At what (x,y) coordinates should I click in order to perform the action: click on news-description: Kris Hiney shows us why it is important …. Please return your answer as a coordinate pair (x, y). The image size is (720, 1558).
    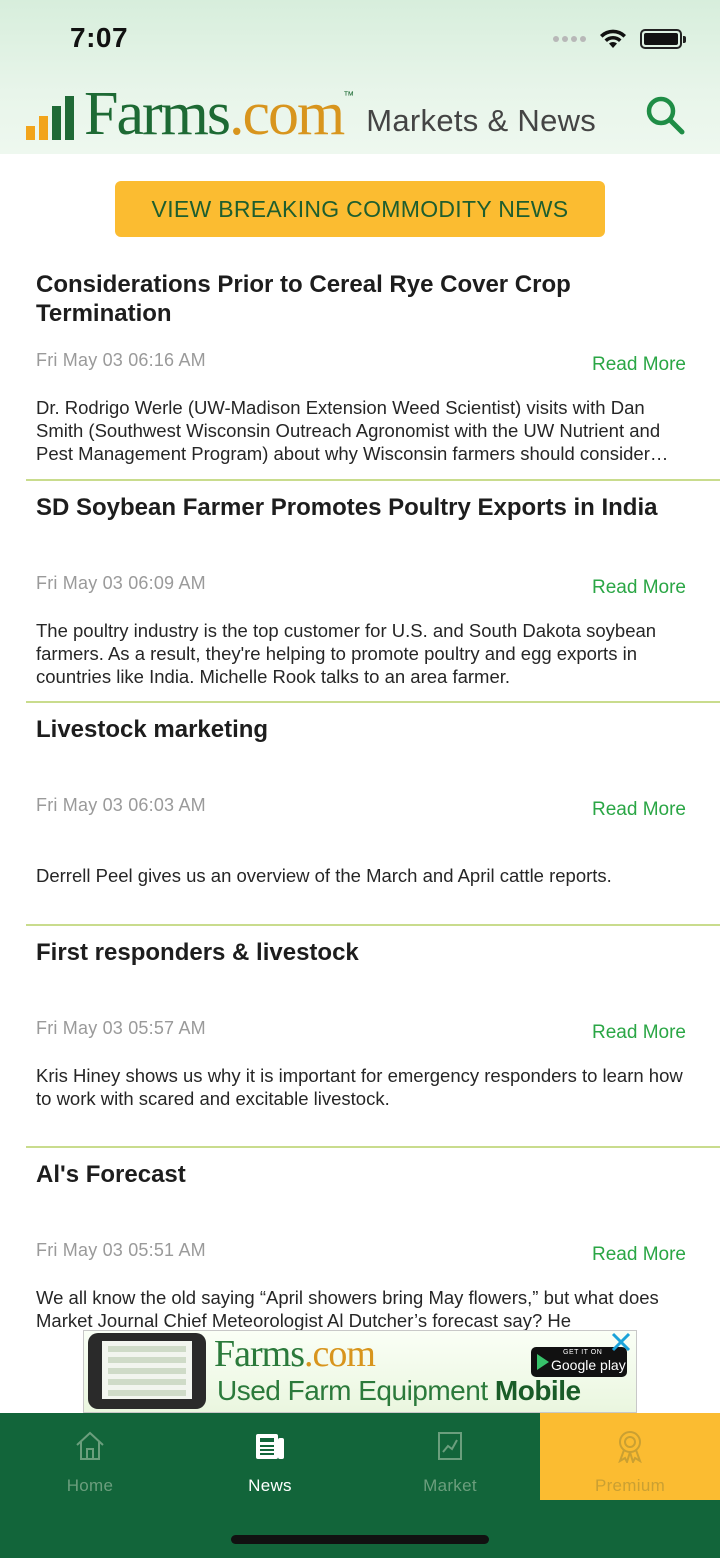
    Looking at the image, I should click on (359, 1086).